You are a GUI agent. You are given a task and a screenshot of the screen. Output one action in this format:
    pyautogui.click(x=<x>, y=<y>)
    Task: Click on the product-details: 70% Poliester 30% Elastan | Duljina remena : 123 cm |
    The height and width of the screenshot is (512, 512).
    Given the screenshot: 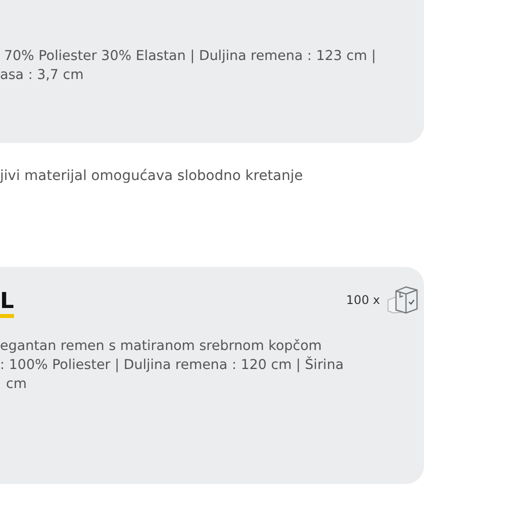 What is the action you would take?
    pyautogui.click(x=190, y=56)
    